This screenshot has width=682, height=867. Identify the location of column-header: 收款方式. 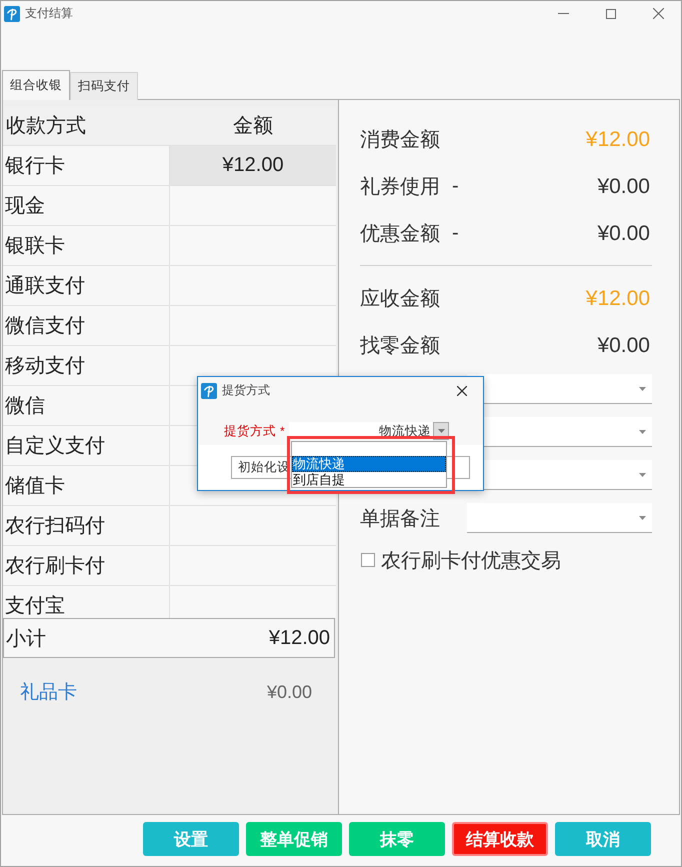
(46, 126).